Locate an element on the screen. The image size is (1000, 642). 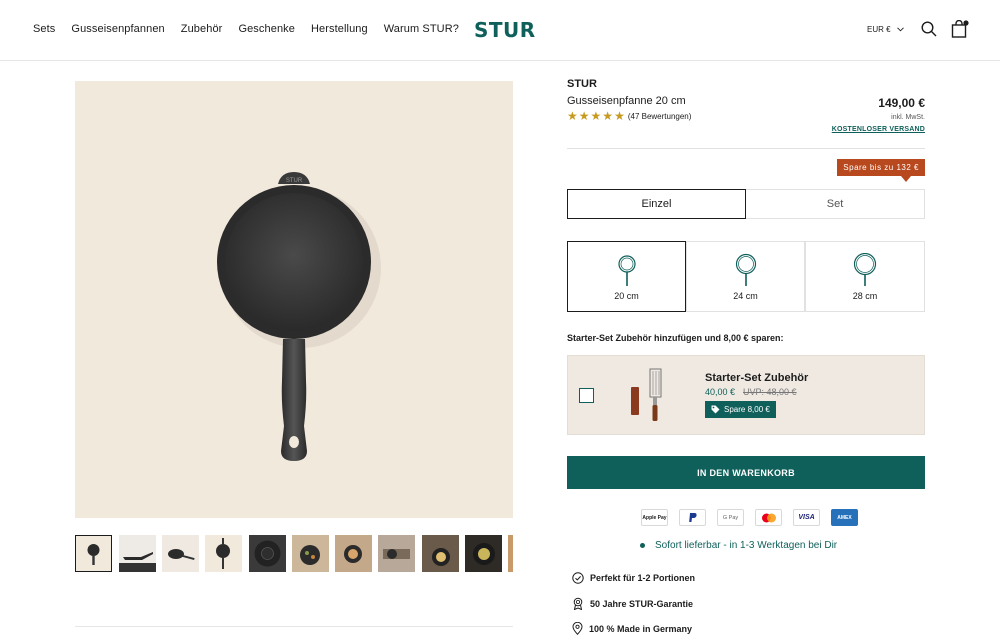
upsell-save-tag: Spare 8,00 € is located at coordinates (740, 409).